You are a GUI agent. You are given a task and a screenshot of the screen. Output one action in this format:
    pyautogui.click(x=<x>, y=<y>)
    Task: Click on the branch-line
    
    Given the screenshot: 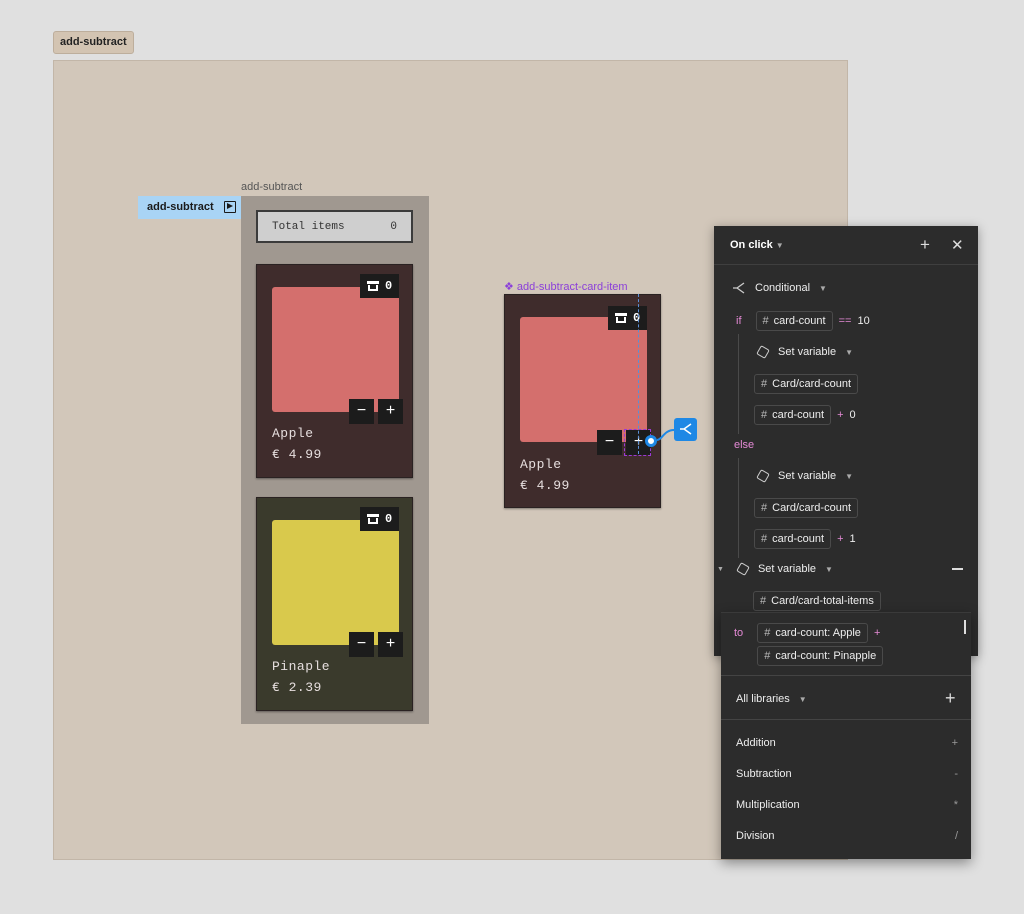 What is the action you would take?
    pyautogui.click(x=738, y=384)
    